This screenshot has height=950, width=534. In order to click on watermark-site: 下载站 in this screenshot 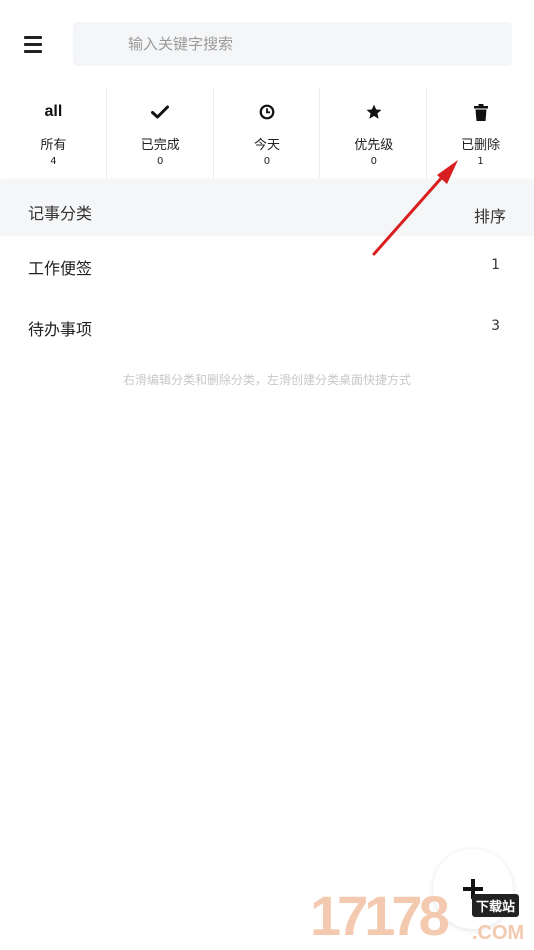, I will do `click(496, 905)`.